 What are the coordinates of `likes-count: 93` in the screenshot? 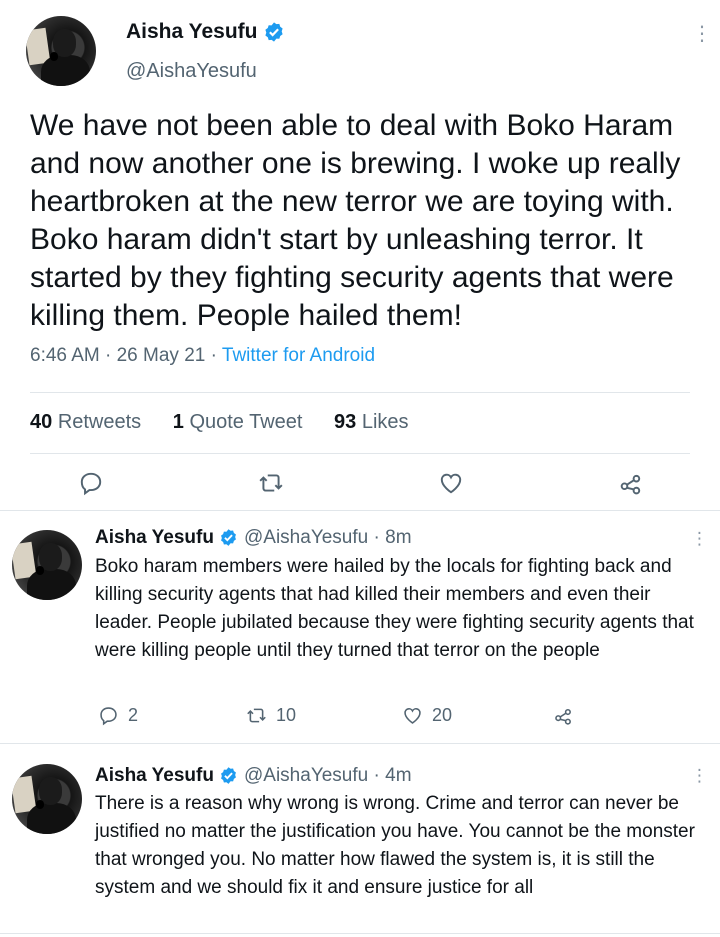 It's located at (345, 422).